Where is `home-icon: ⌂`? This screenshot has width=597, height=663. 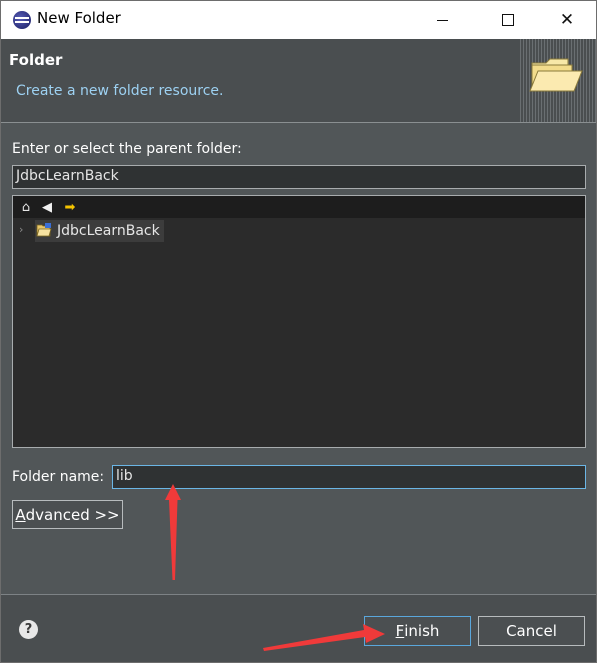 home-icon: ⌂ is located at coordinates (26, 207).